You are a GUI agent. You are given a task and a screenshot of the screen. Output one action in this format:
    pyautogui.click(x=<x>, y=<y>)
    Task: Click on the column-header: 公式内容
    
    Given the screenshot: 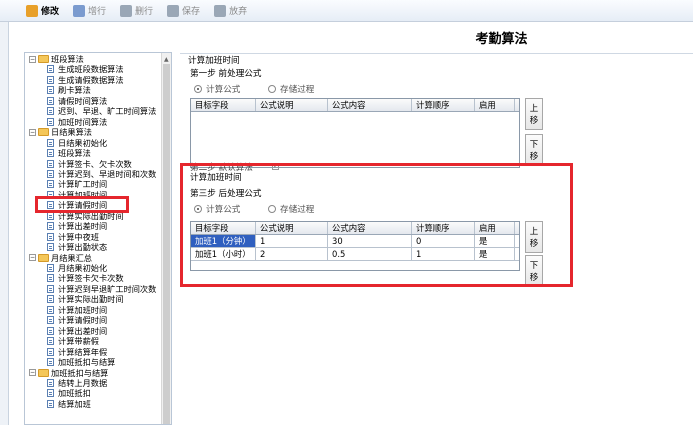 What is the action you would take?
    pyautogui.click(x=370, y=105)
    